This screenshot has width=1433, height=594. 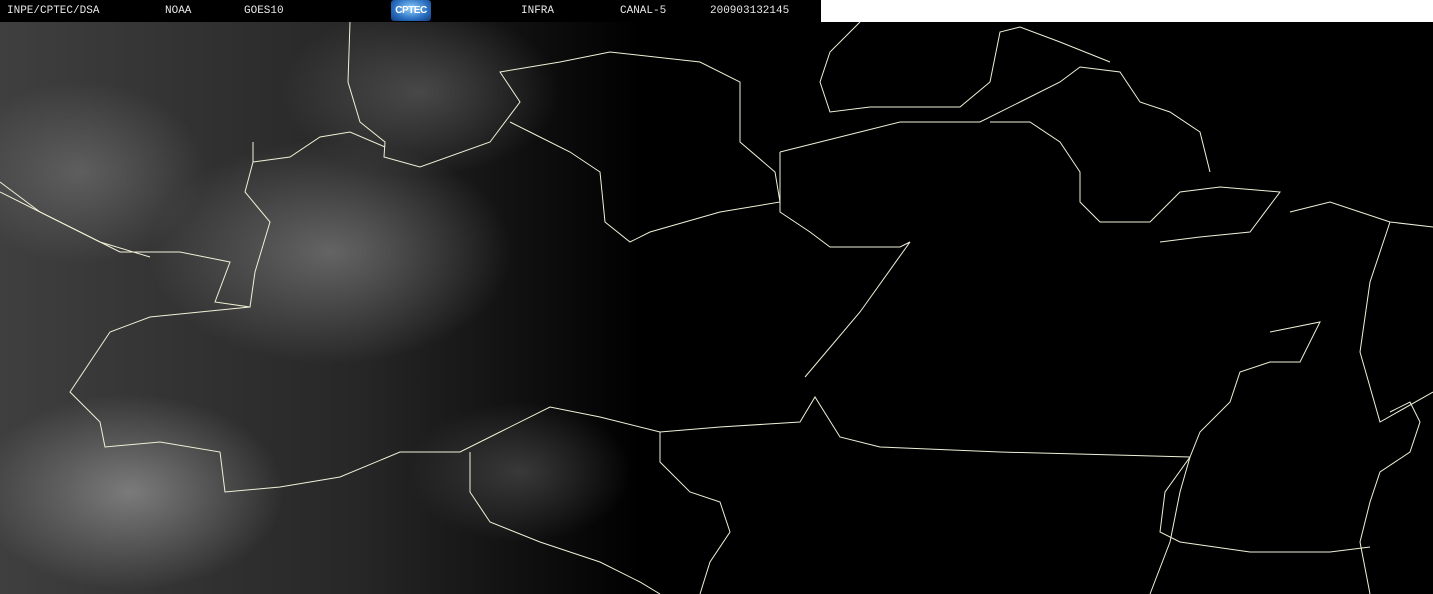 I want to click on source-label: INPE/CPTEC/DSA, so click(x=53, y=11).